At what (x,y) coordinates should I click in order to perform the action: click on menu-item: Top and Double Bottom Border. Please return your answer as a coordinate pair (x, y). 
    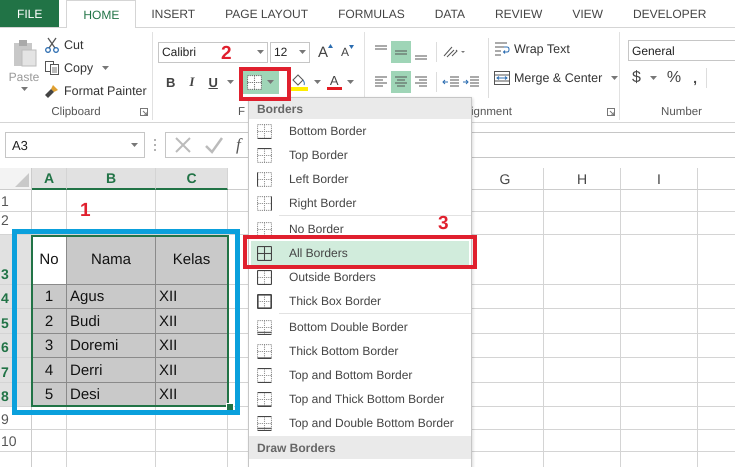
    Looking at the image, I should click on (356, 423).